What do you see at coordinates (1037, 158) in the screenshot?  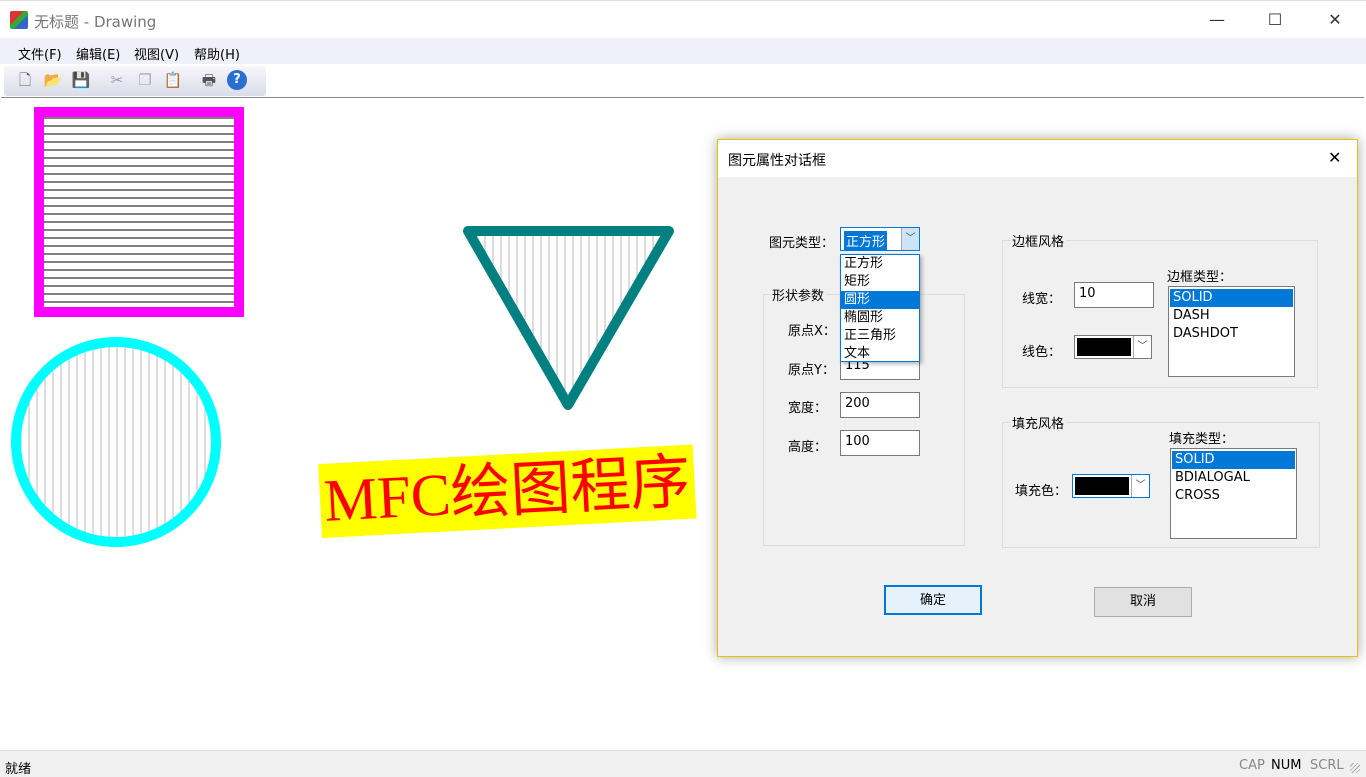 I see `dialog-title-bar: 图元属性对话框 ✕` at bounding box center [1037, 158].